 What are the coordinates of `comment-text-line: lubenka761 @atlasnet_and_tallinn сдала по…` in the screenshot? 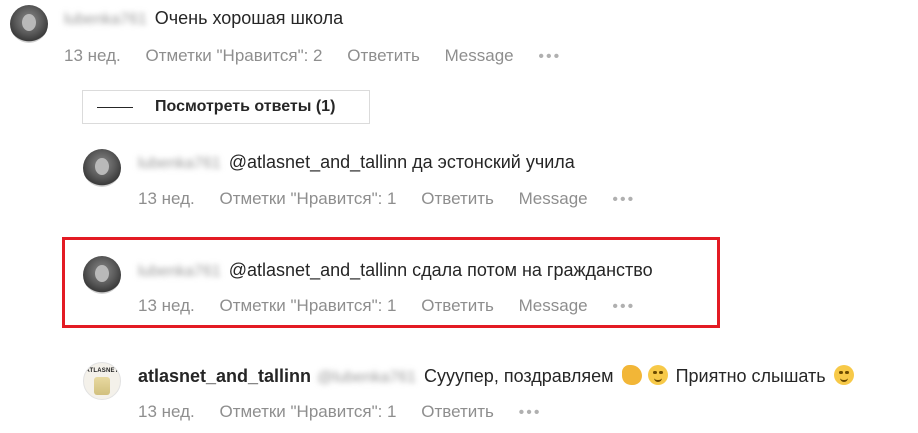 It's located at (395, 271).